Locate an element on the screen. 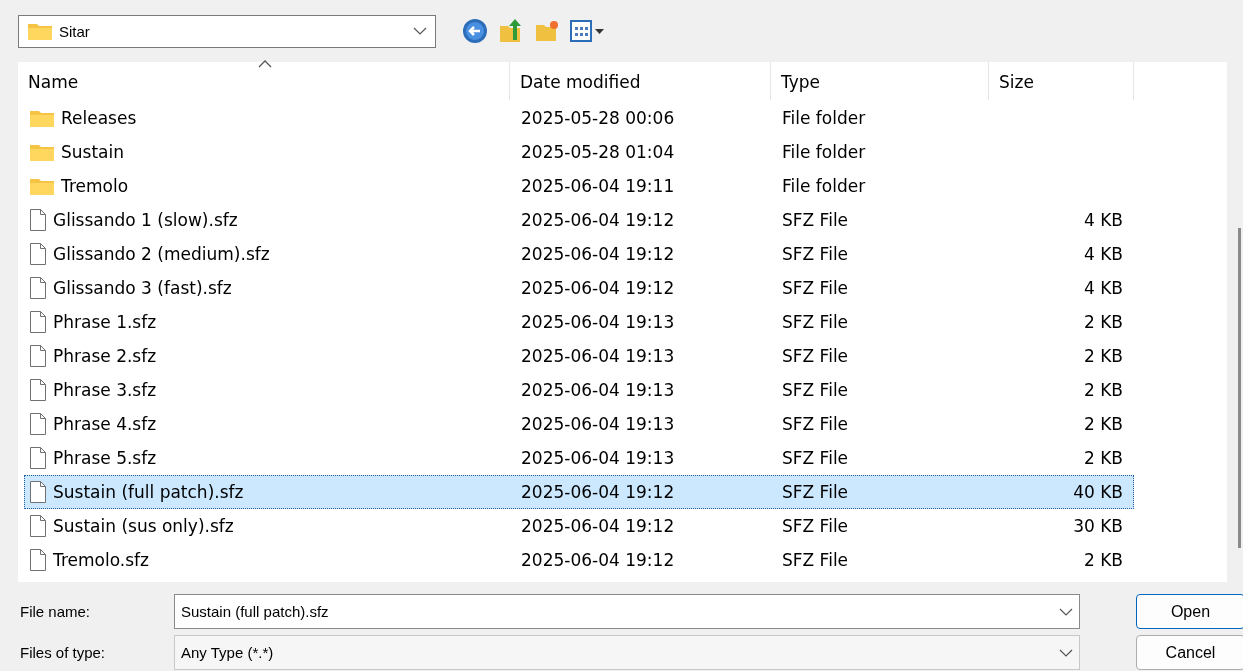 The height and width of the screenshot is (671, 1243). date-cell-text: 2025-05-28 00:06 is located at coordinates (598, 118).